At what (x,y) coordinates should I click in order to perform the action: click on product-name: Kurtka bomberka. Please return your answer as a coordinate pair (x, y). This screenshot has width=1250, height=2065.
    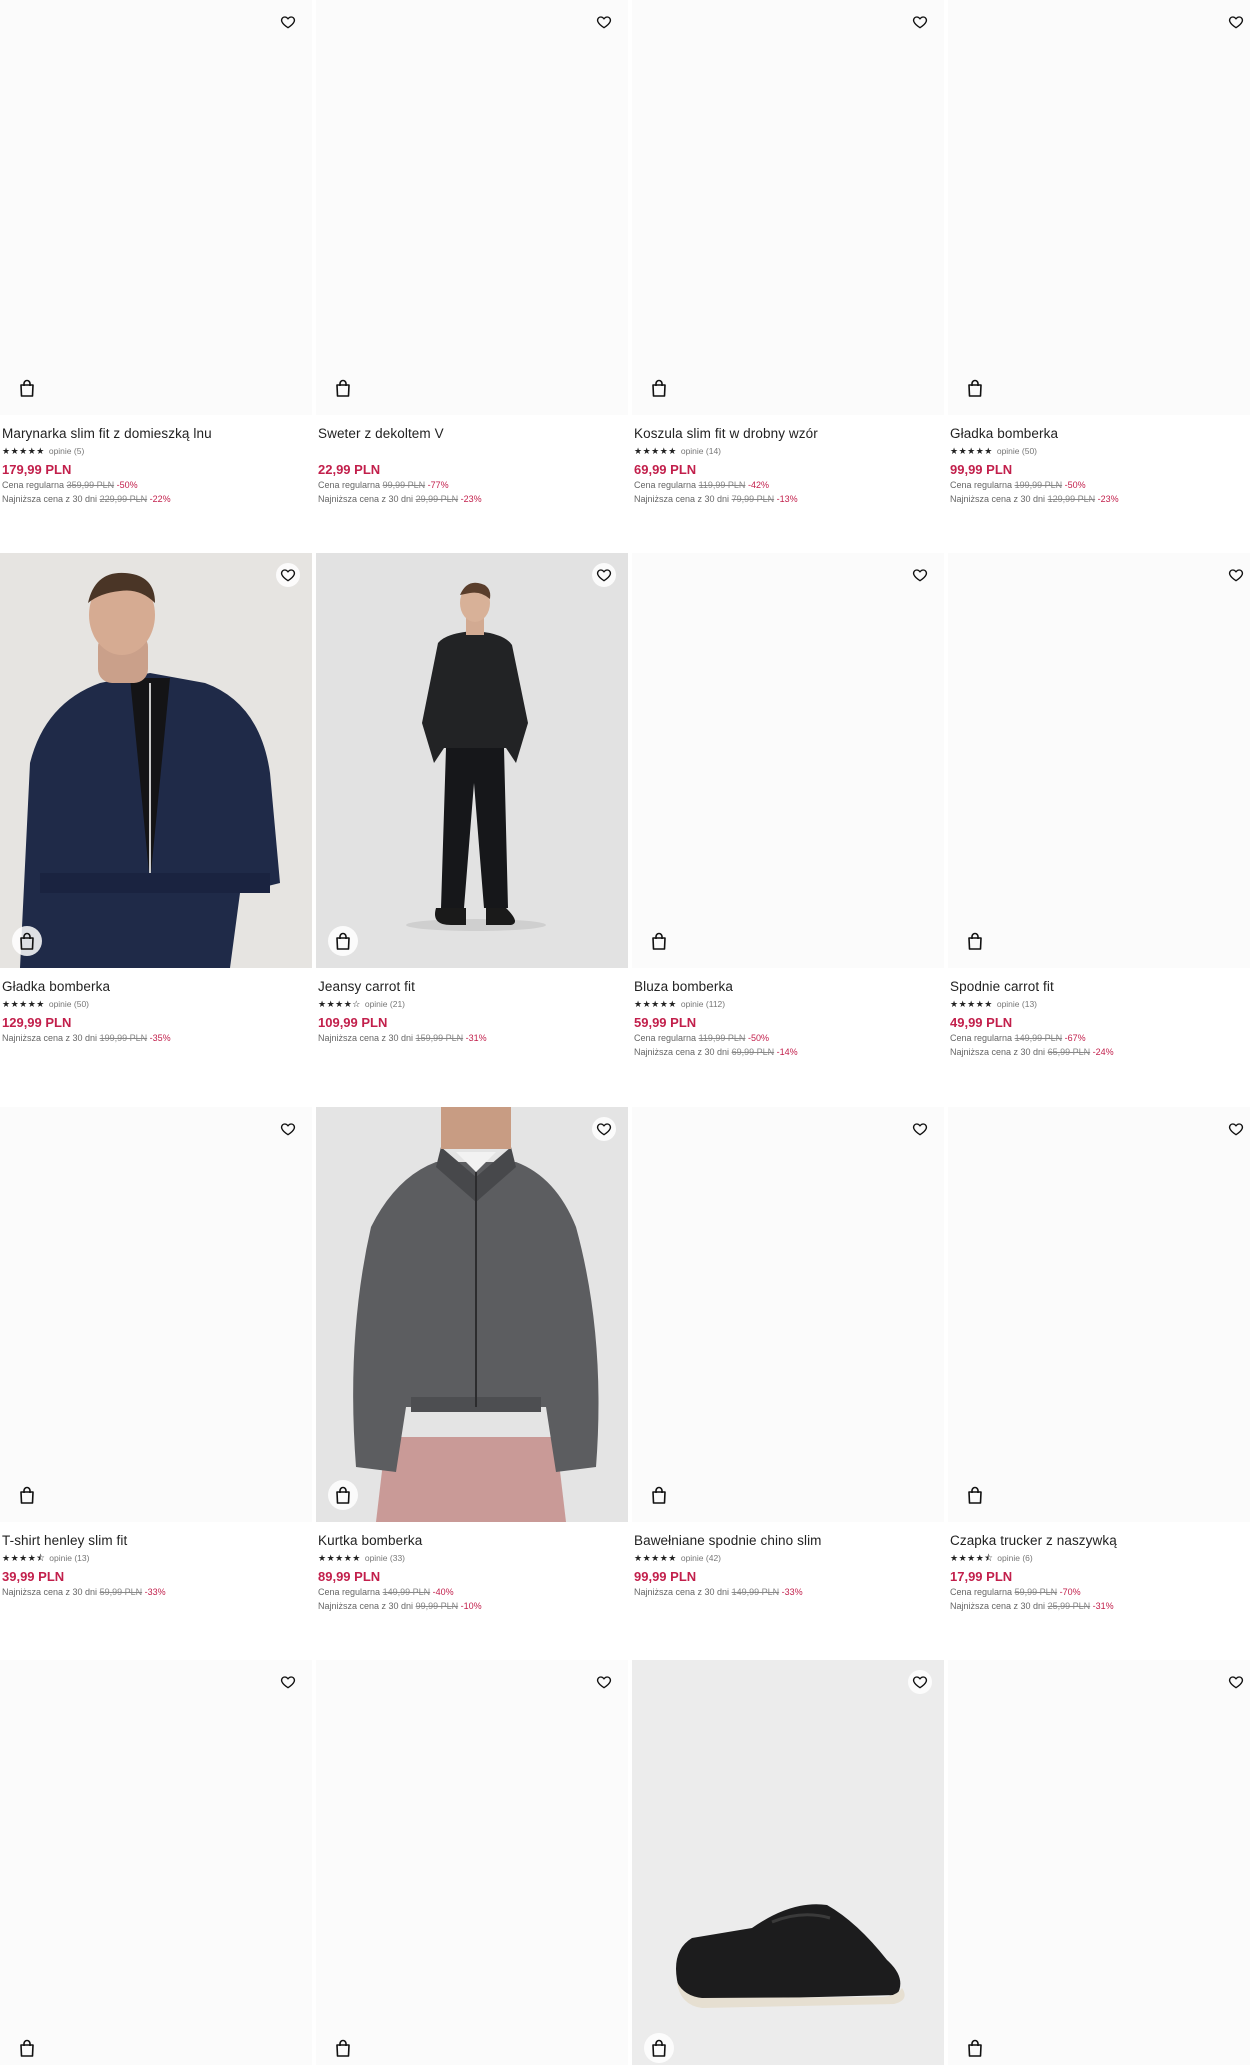
    Looking at the image, I should click on (472, 1541).